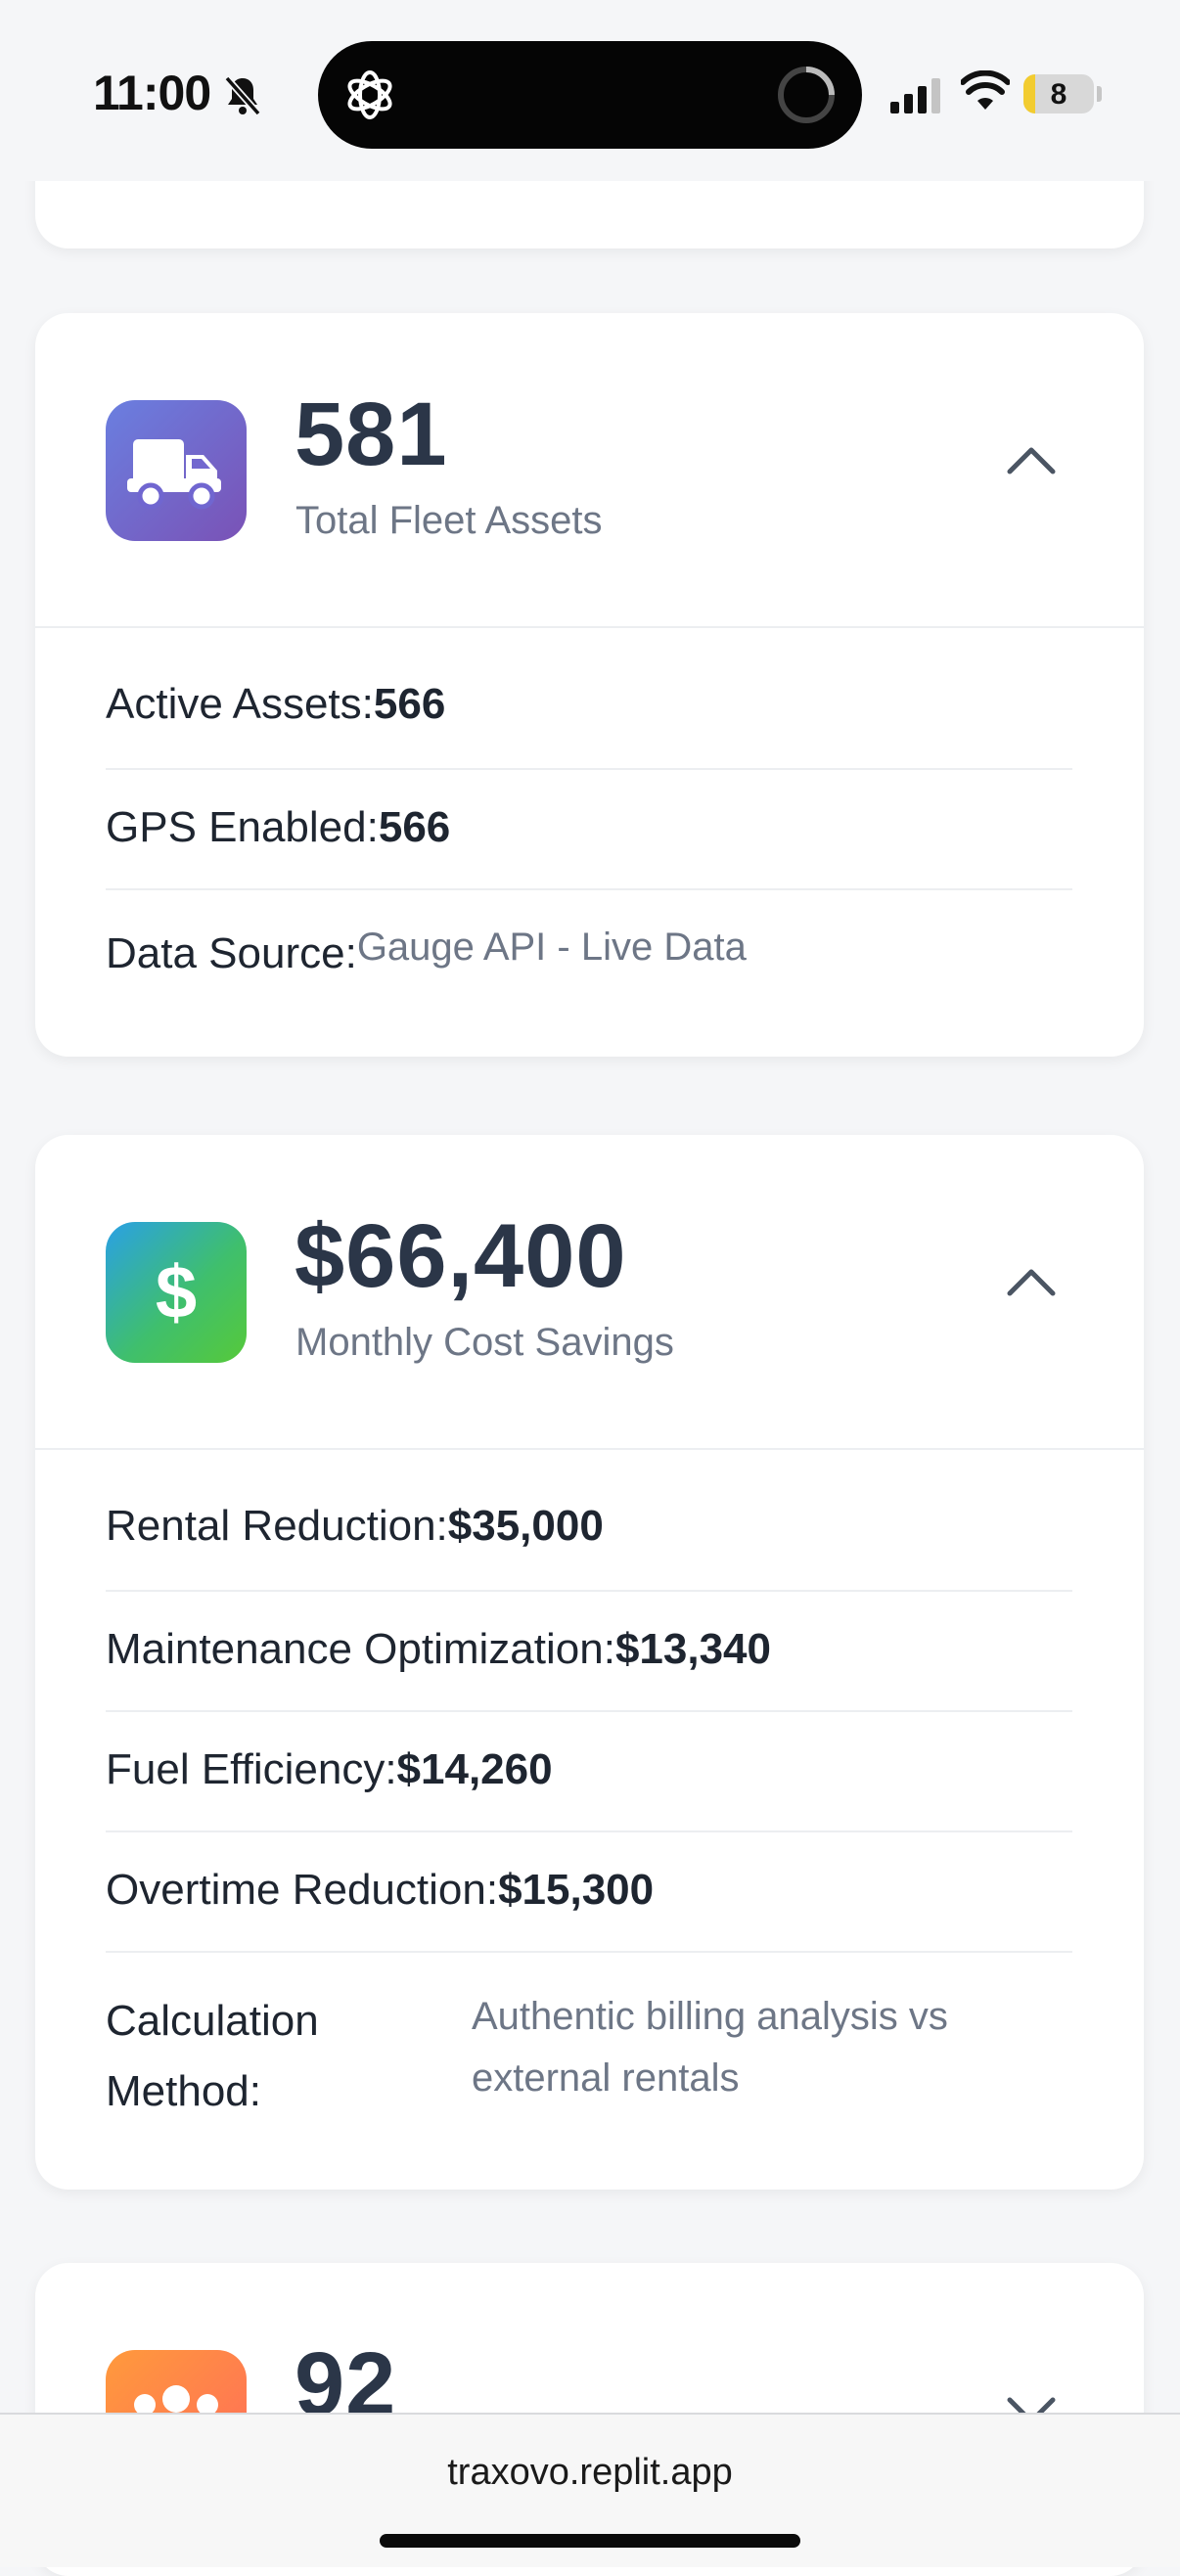 This screenshot has width=1180, height=2576. I want to click on home-indicator, so click(590, 2541).